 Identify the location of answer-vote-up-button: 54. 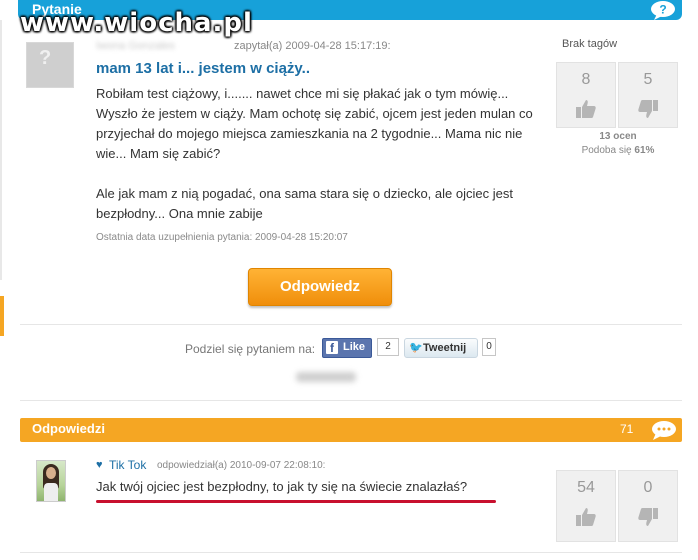
(586, 506).